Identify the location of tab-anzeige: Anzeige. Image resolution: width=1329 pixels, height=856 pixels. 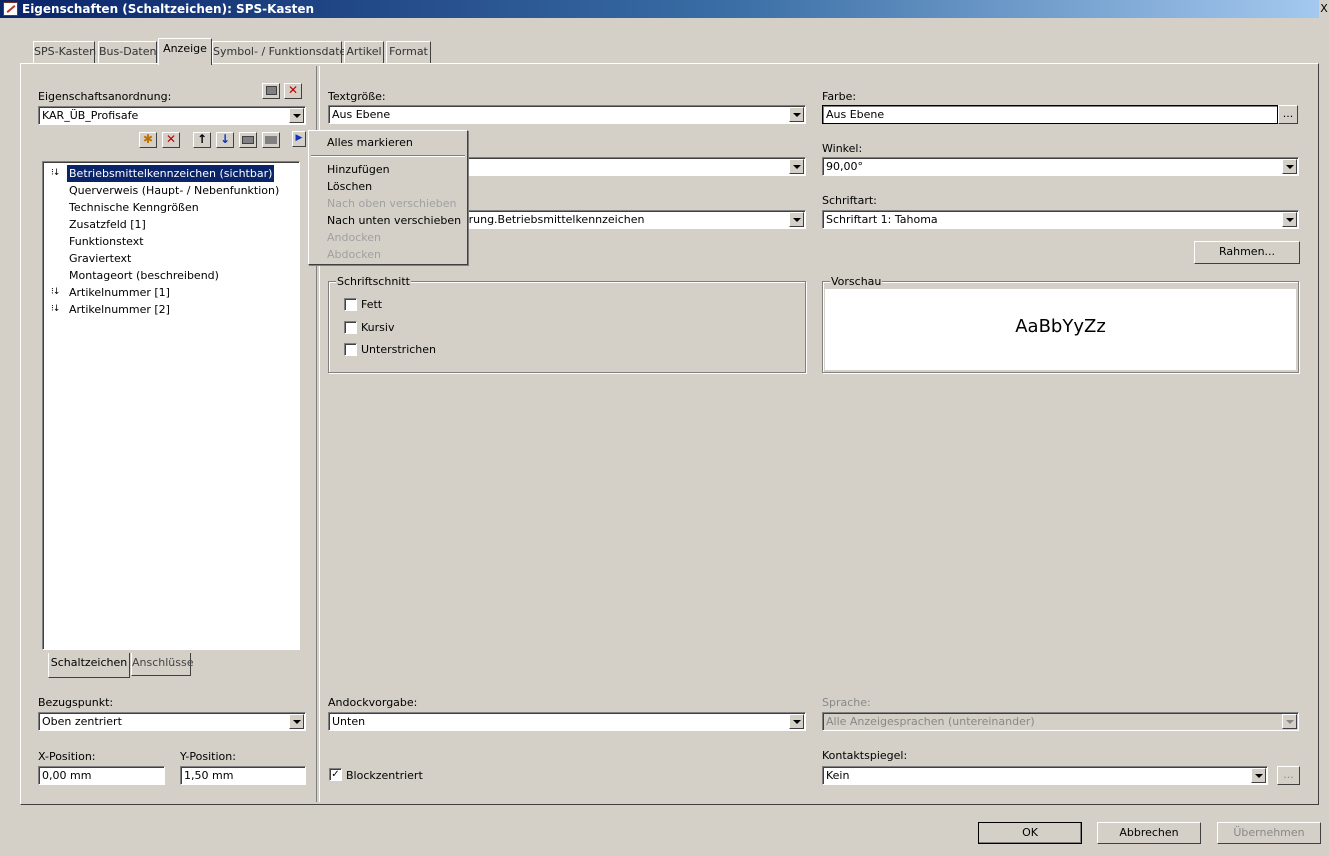
(185, 51).